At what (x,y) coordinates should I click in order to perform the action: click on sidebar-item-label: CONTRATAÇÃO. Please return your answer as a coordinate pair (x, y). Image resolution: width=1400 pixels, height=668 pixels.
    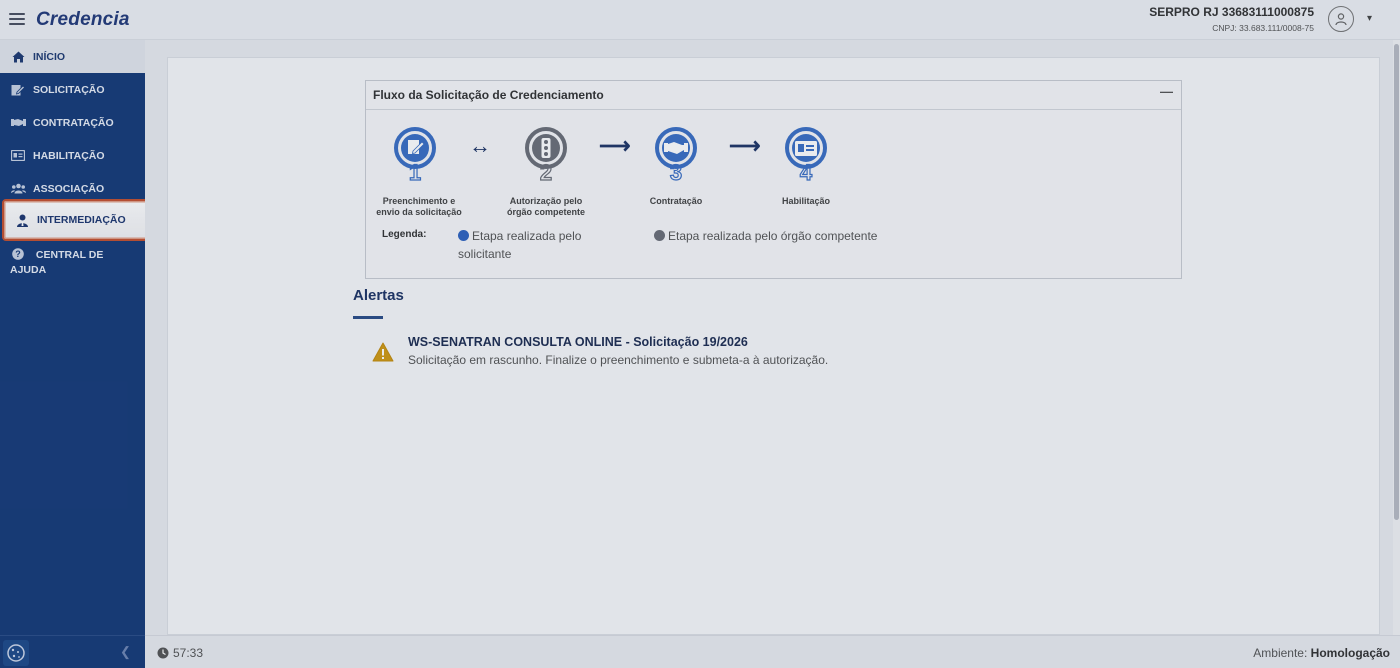
    Looking at the image, I should click on (73, 122).